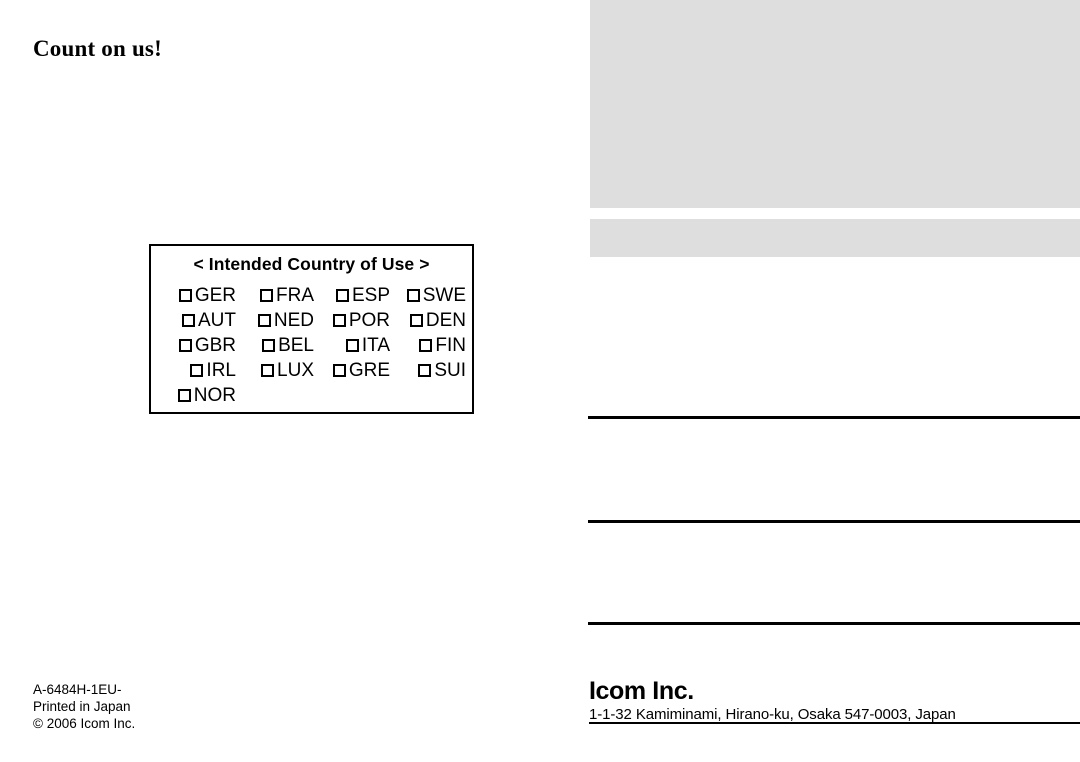  What do you see at coordinates (835, 238) in the screenshot?
I see `gray-panel-lower` at bounding box center [835, 238].